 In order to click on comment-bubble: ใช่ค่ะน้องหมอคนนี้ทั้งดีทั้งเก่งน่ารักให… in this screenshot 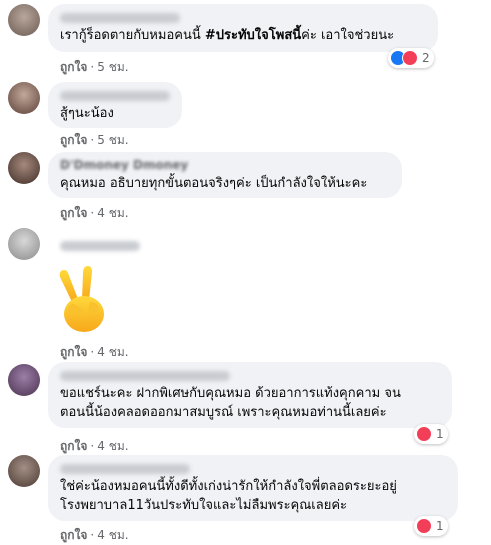, I will do `click(253, 488)`.